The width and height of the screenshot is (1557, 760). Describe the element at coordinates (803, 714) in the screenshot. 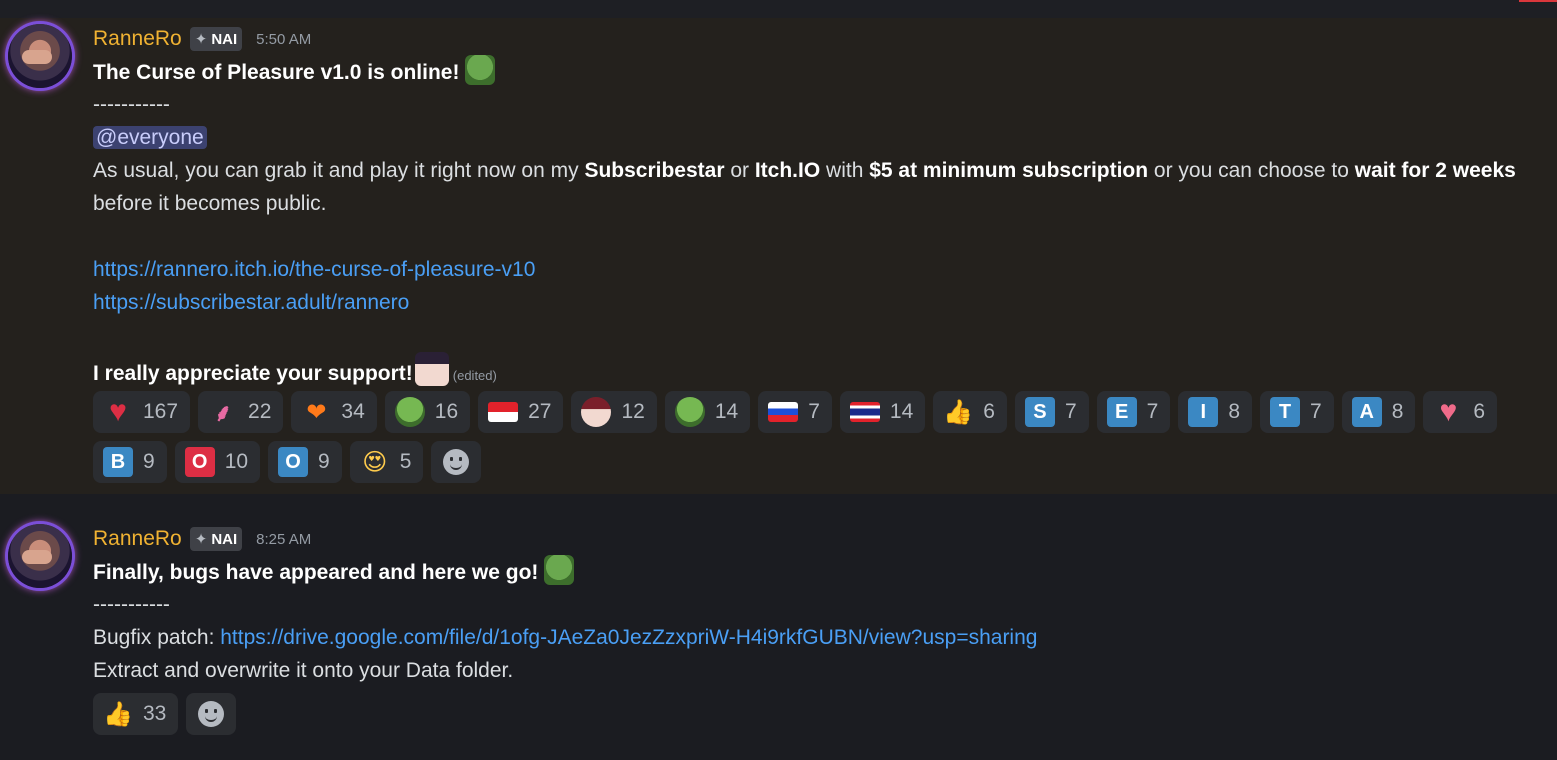

I see `reactions-bar: 👍 33` at that location.